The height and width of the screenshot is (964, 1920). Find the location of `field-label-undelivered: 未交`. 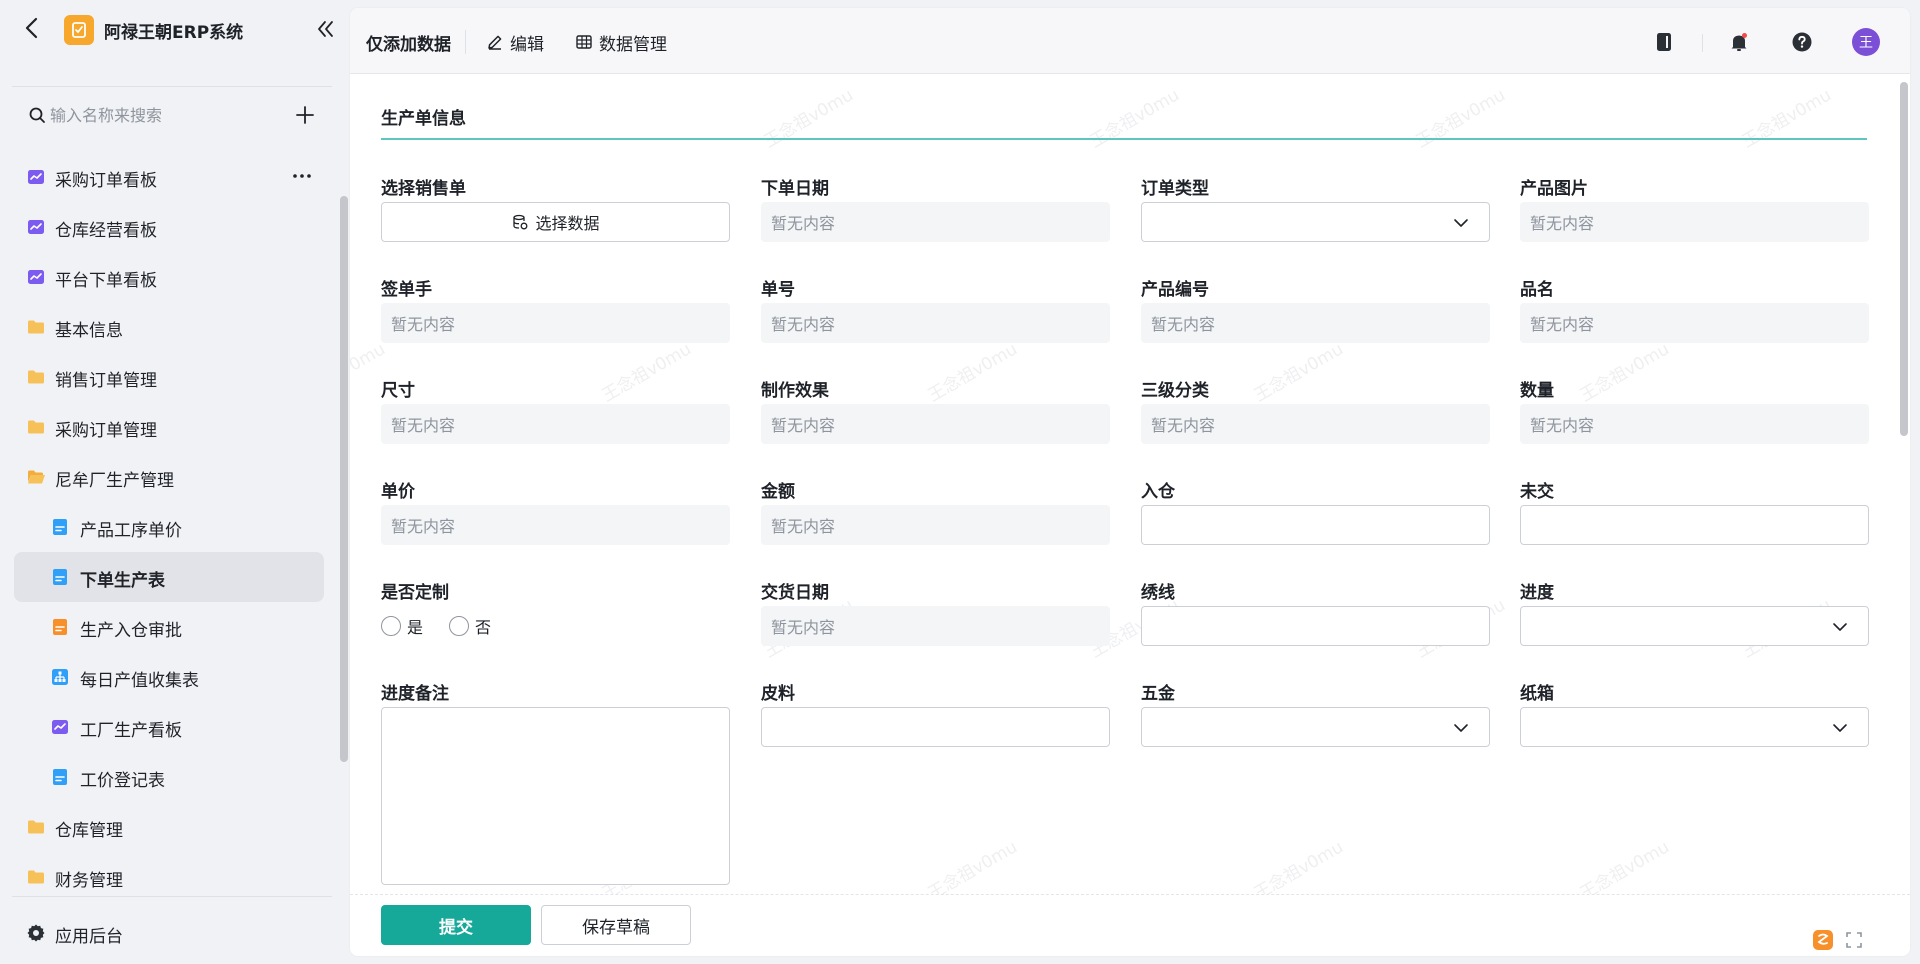

field-label-undelivered: 未交 is located at coordinates (1537, 492).